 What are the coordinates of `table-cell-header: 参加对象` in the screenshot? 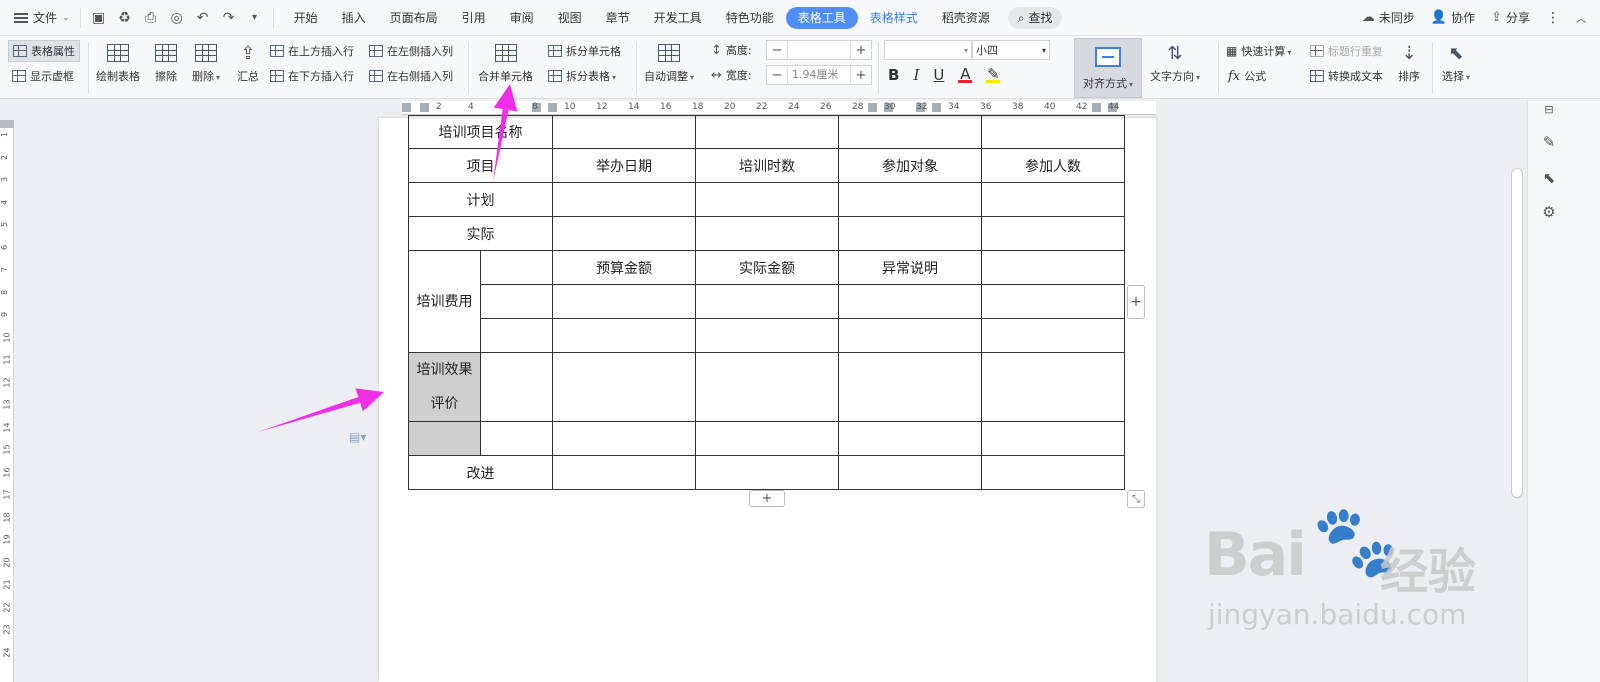 It's located at (910, 165).